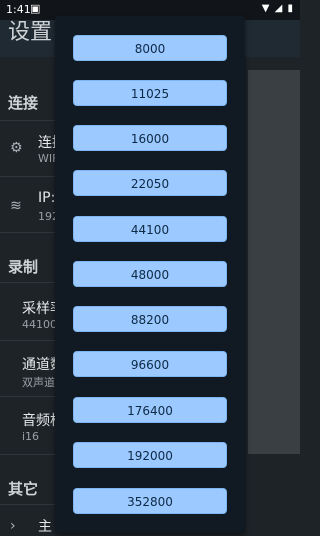  Describe the element at coordinates (30, 32) in the screenshot. I see `page-title: 设置` at that location.